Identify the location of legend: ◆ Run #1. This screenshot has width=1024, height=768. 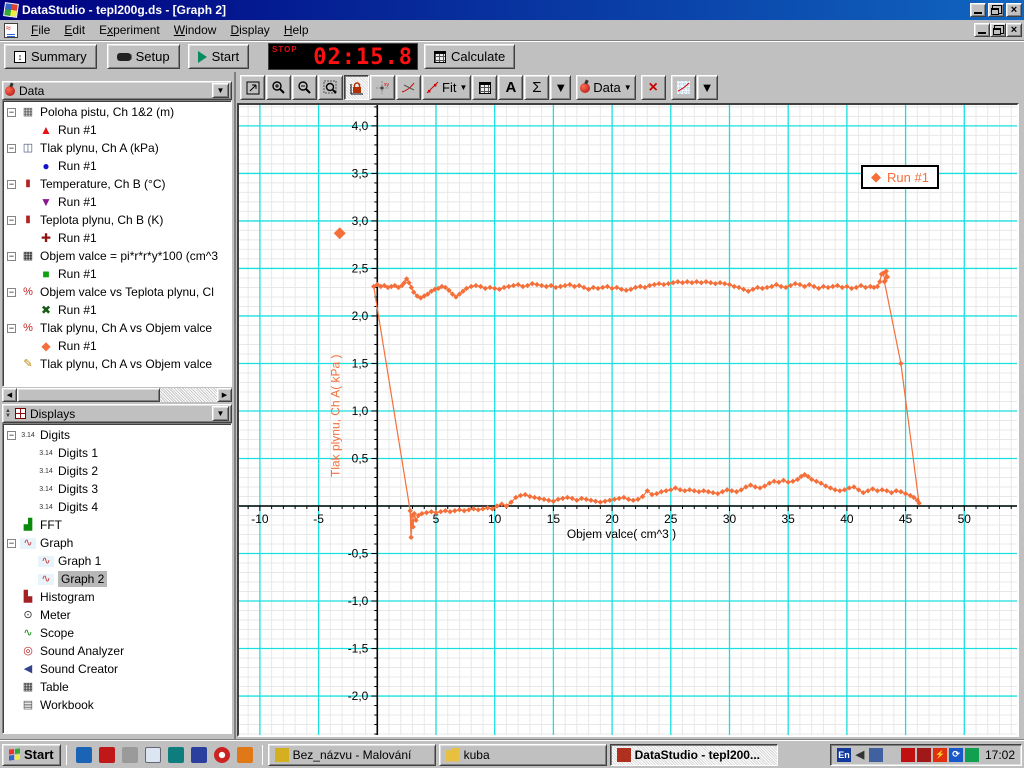
(900, 177).